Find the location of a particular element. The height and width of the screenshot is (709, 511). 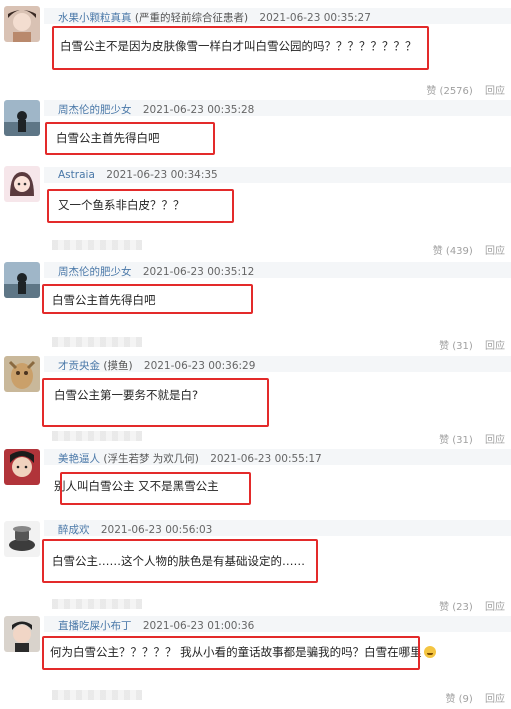

username-link: 才贡央金 is located at coordinates (79, 366).